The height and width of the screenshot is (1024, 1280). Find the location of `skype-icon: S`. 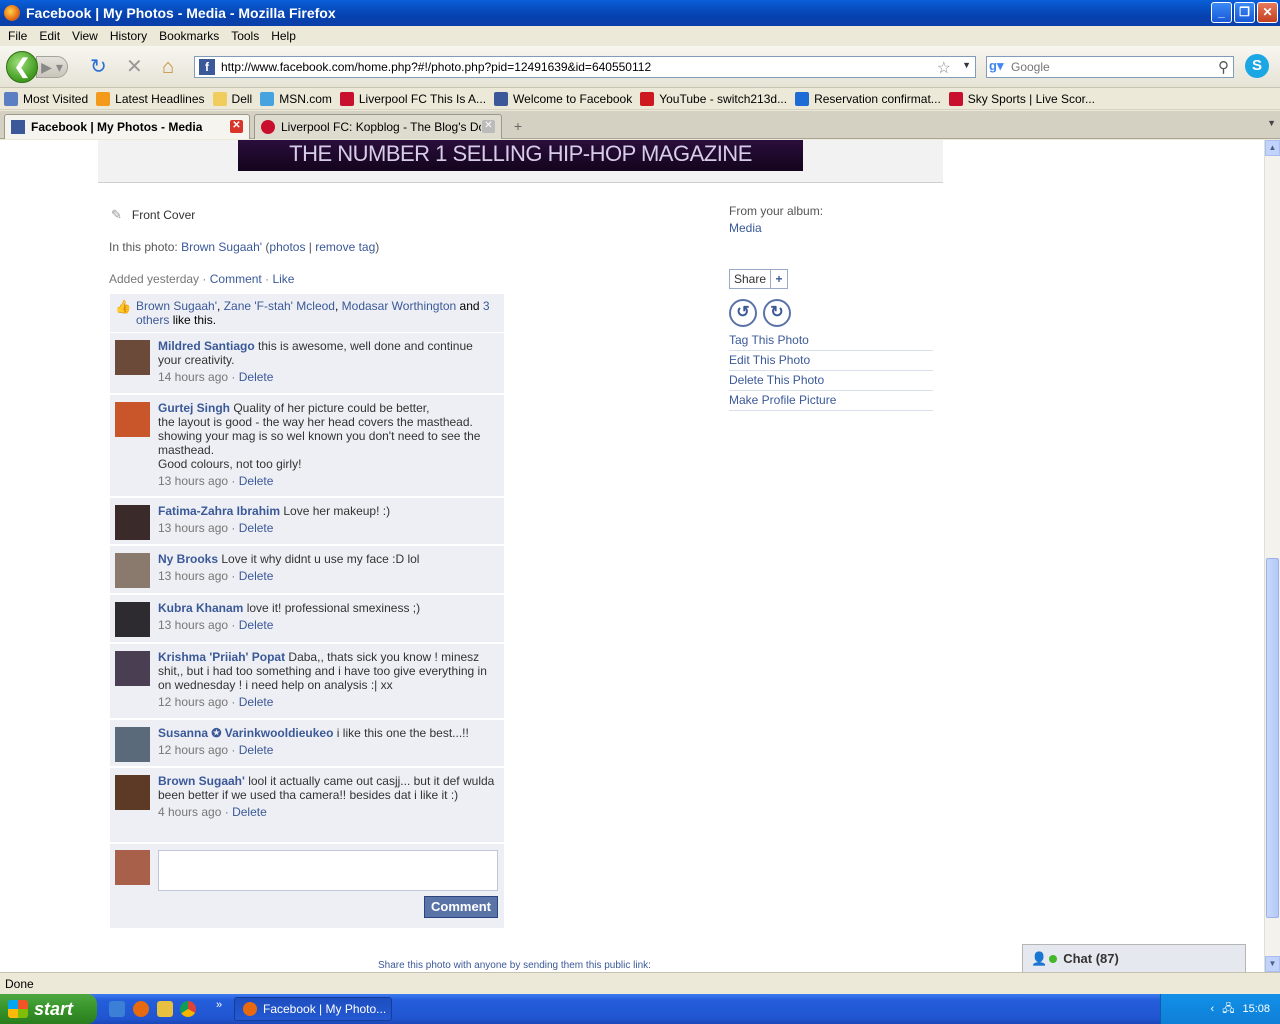

skype-icon: S is located at coordinates (1257, 66).